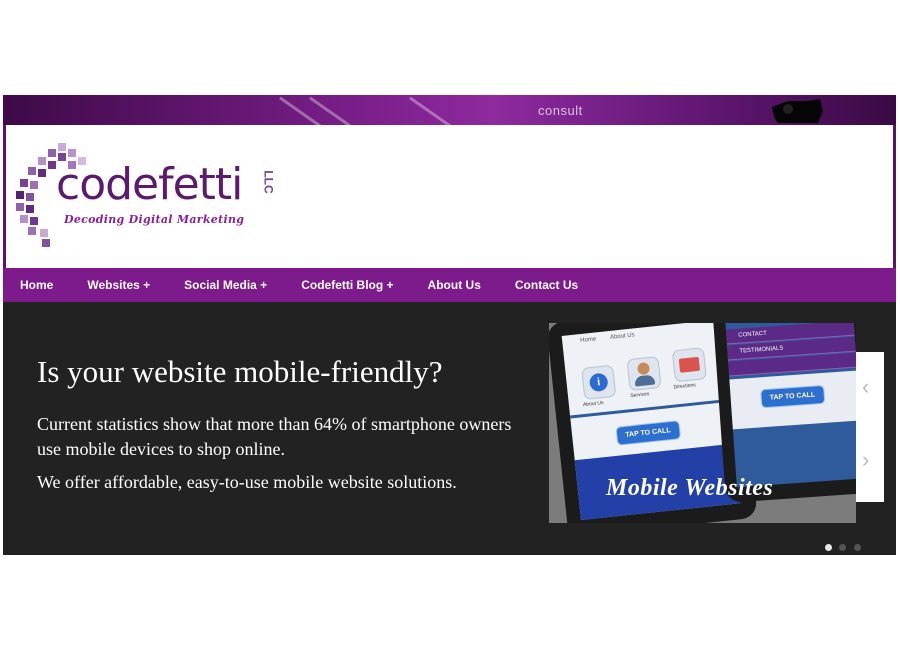 The height and width of the screenshot is (650, 900). I want to click on app-label: Directions, so click(685, 386).